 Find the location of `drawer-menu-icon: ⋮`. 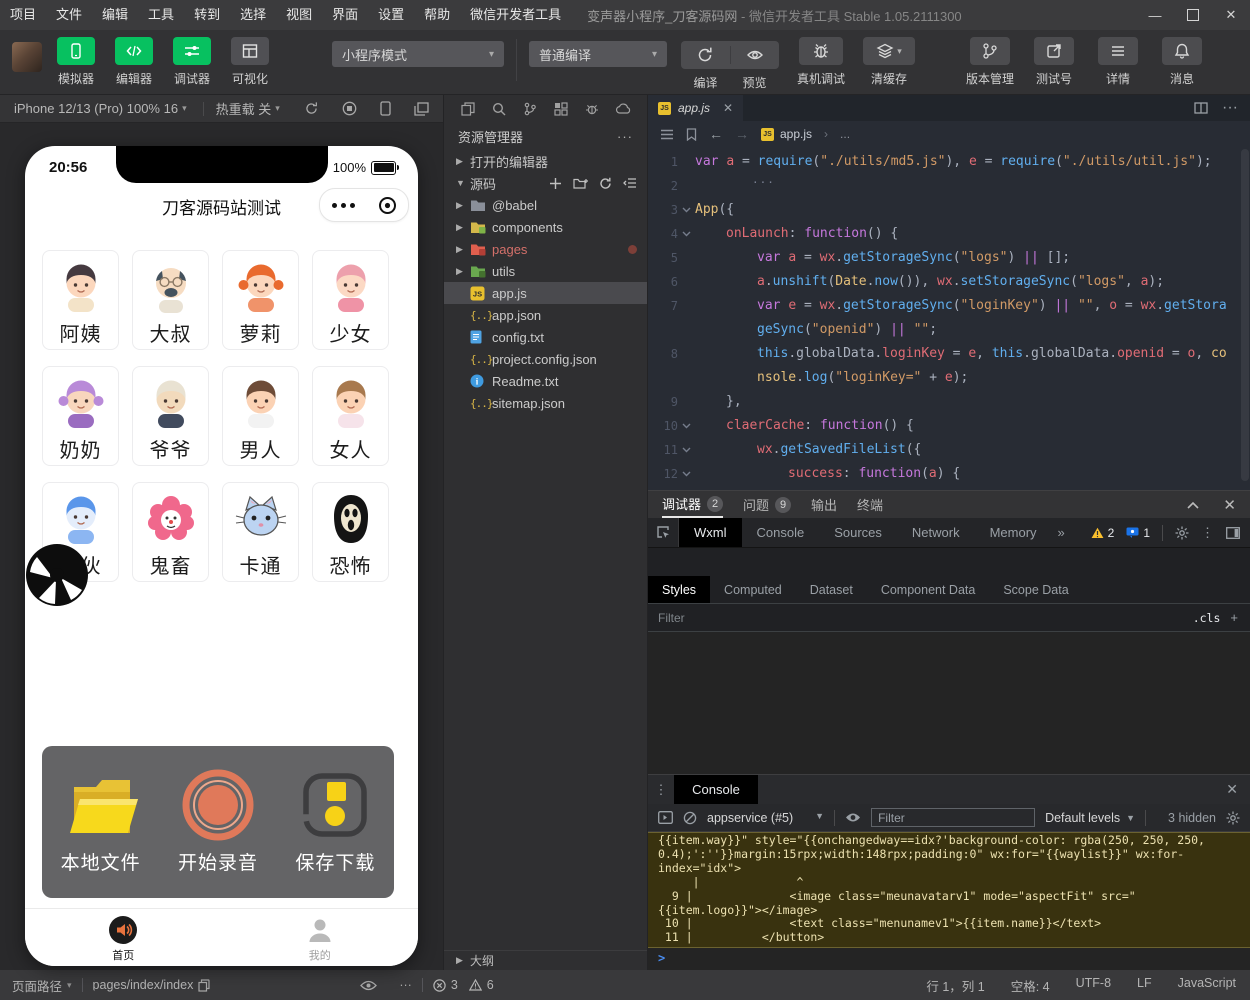

drawer-menu-icon: ⋮ is located at coordinates (661, 789).